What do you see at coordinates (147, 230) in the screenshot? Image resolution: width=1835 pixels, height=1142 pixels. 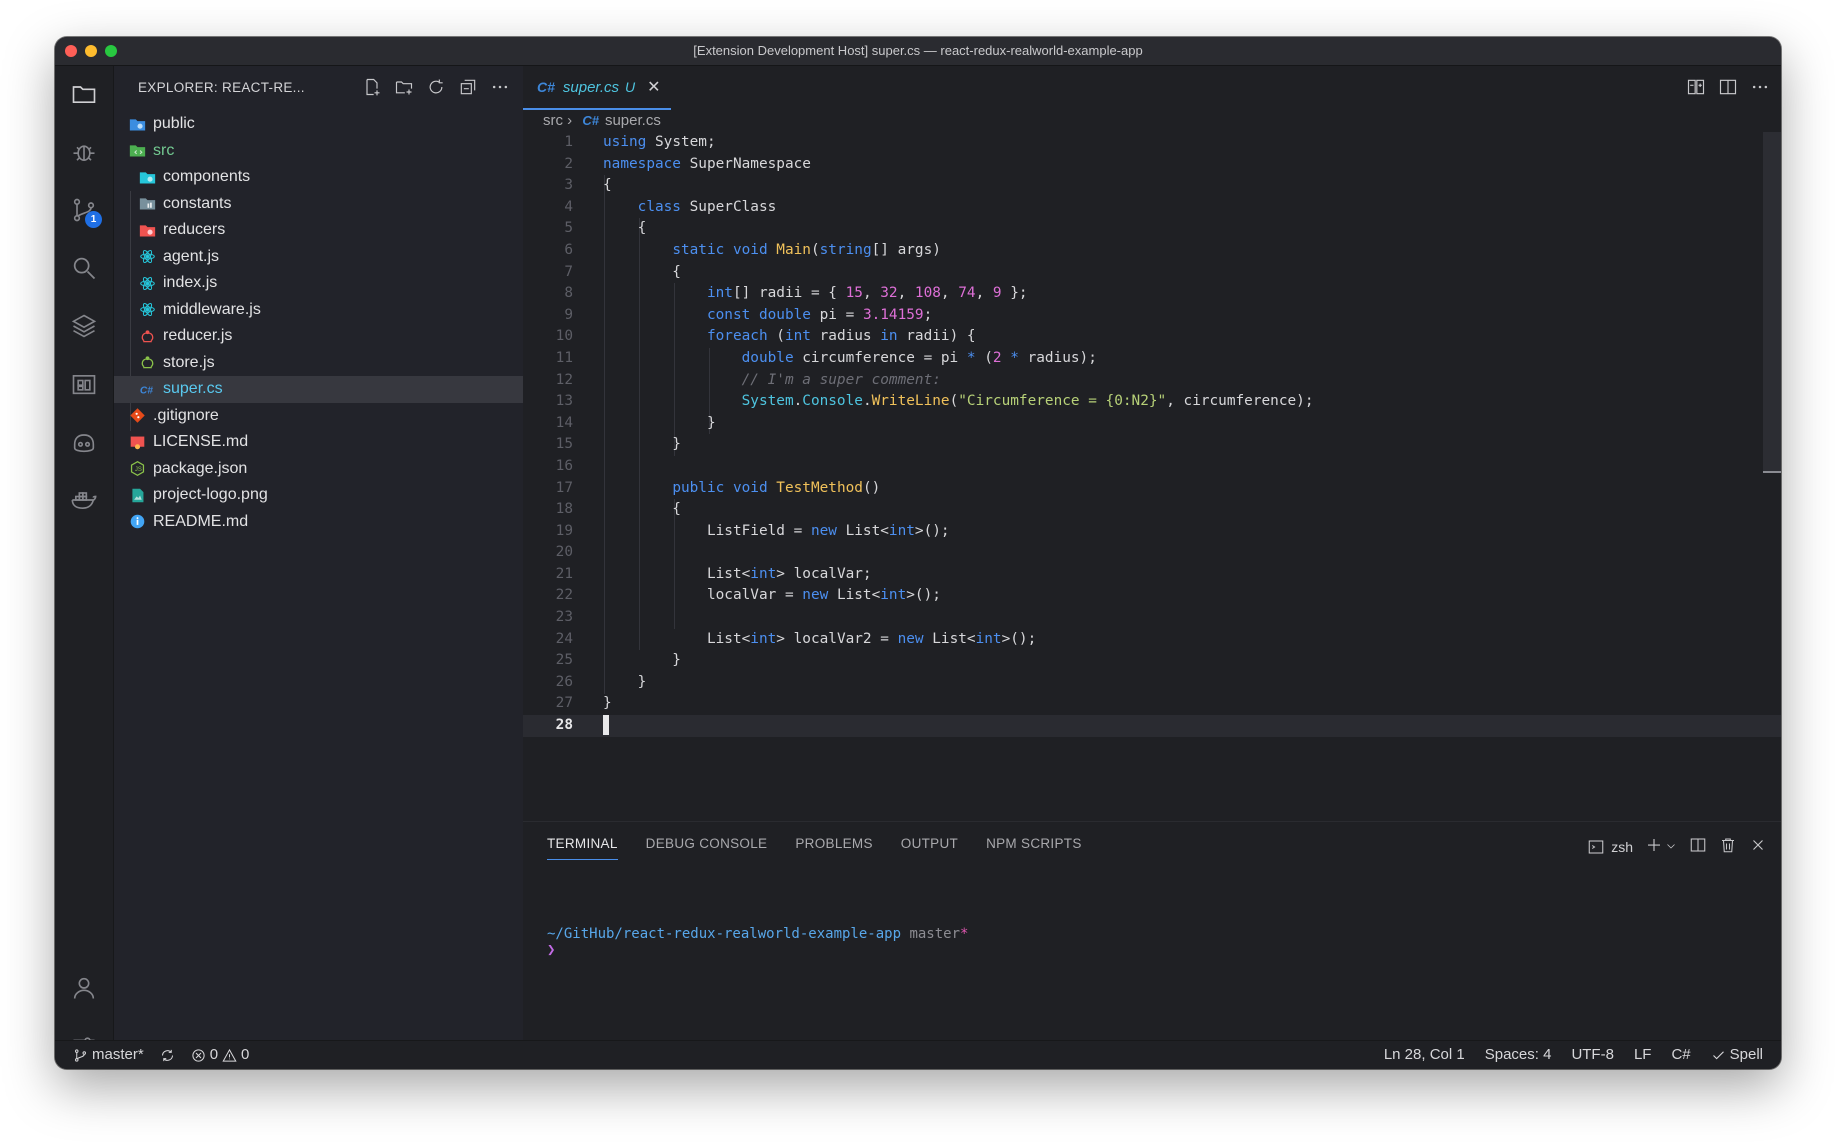 I see `folder-reducers-icon` at bounding box center [147, 230].